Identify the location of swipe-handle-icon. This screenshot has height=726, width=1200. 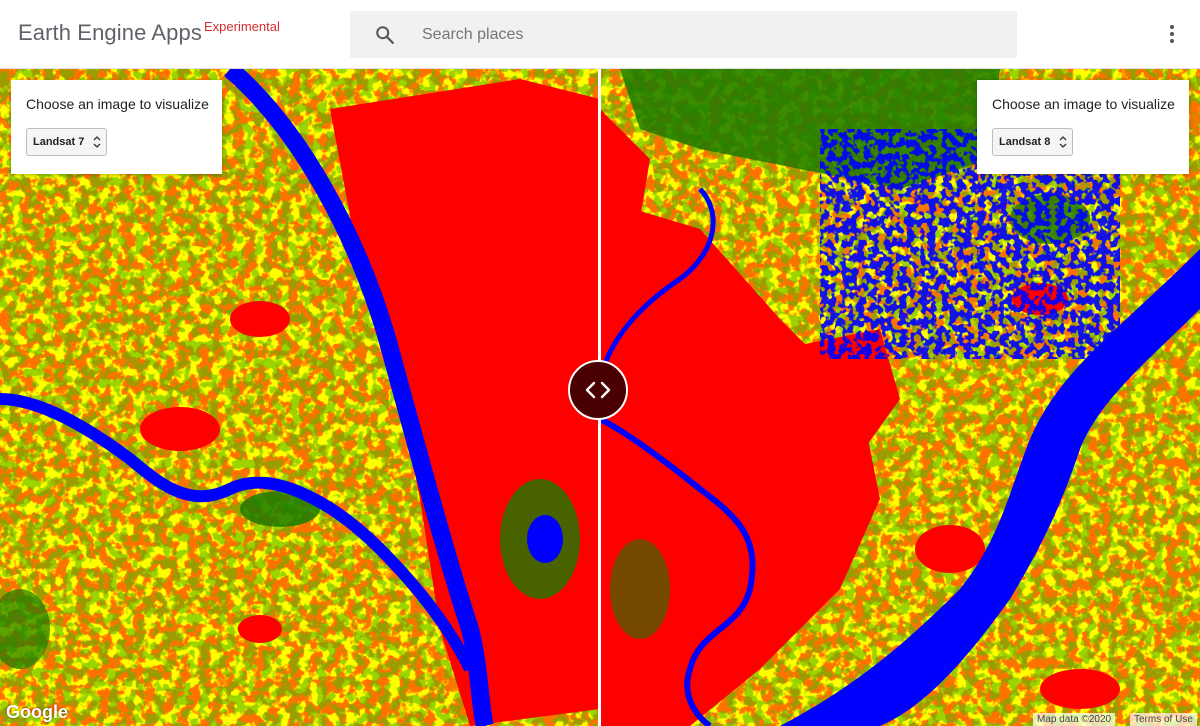
(598, 390).